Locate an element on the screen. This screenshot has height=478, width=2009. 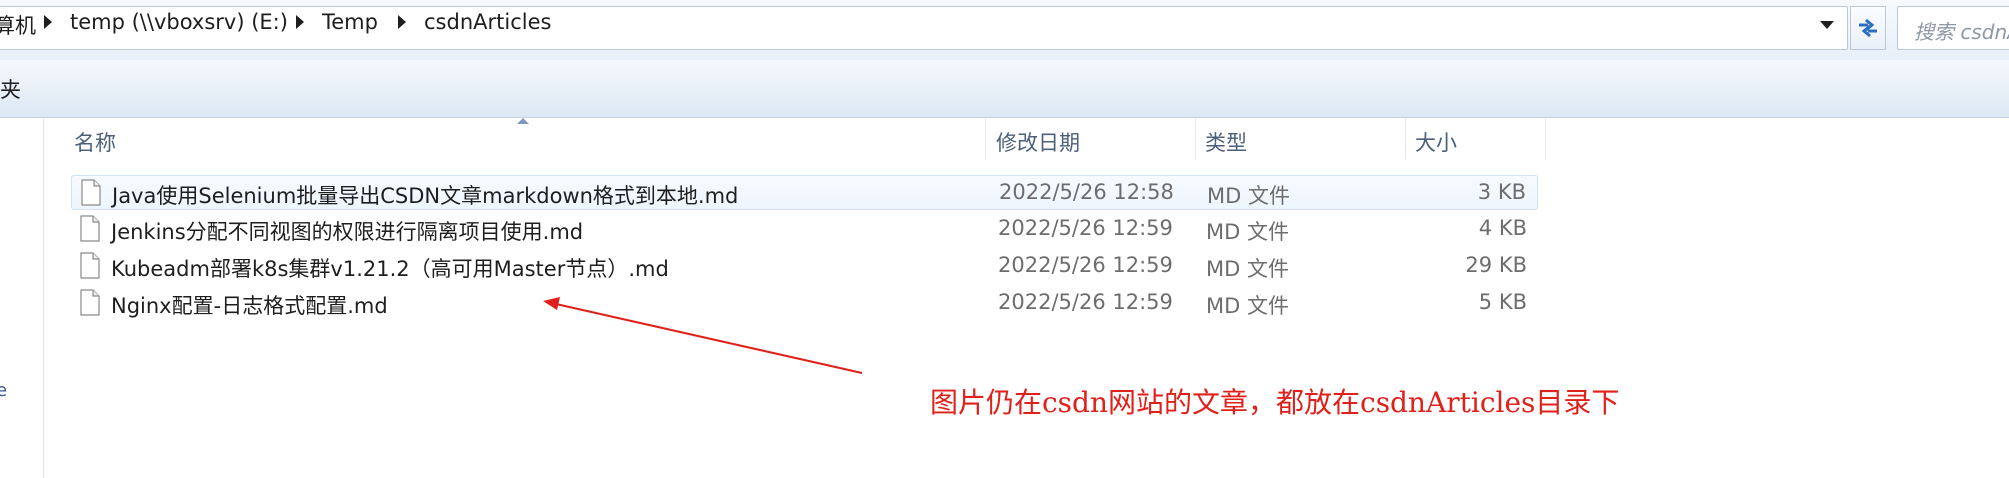
annotation-text: 图片仍在csdn网站的文章，都放在csdnArticles目录下 is located at coordinates (1275, 402).